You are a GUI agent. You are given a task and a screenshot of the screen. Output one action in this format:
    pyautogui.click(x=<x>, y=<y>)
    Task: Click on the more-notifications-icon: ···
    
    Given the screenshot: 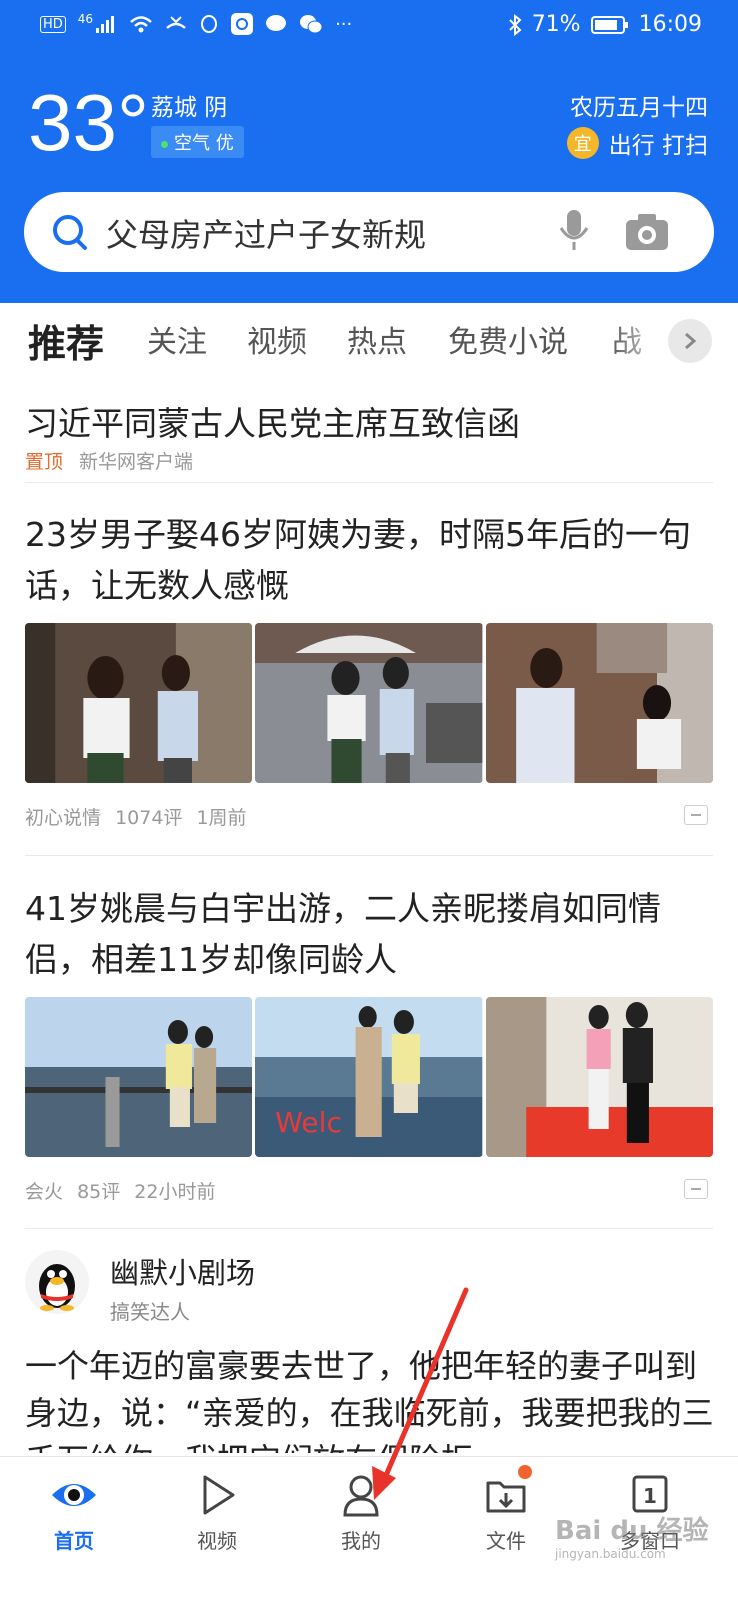 What is the action you would take?
    pyautogui.click(x=344, y=24)
    